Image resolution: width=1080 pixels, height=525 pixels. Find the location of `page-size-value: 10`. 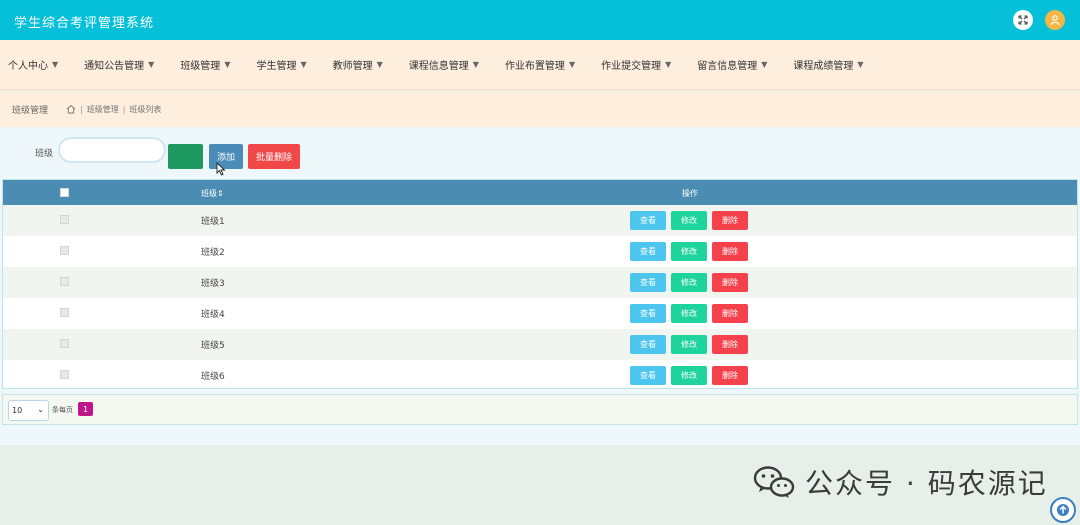

page-size-value: 10 is located at coordinates (17, 410).